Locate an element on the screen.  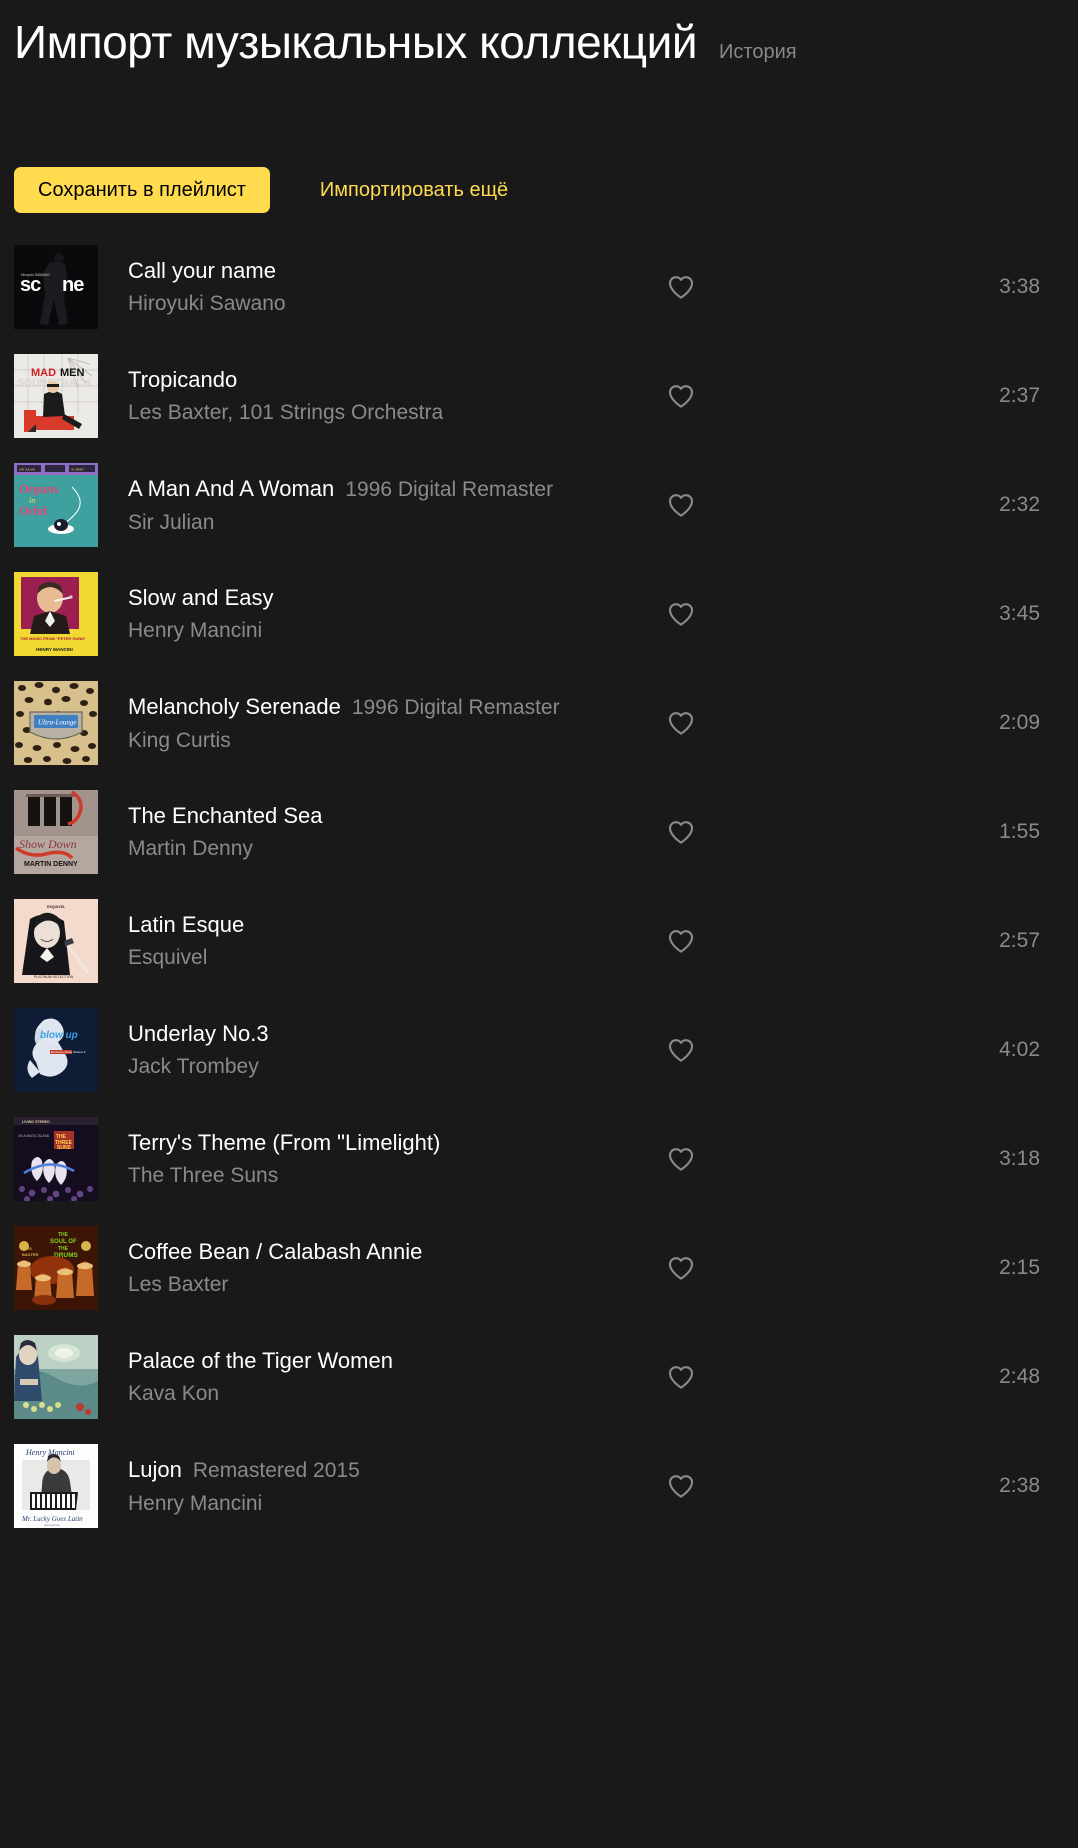
album-cover: sc ne Hiroyuki SAWANO is located at coordinates (56, 287).